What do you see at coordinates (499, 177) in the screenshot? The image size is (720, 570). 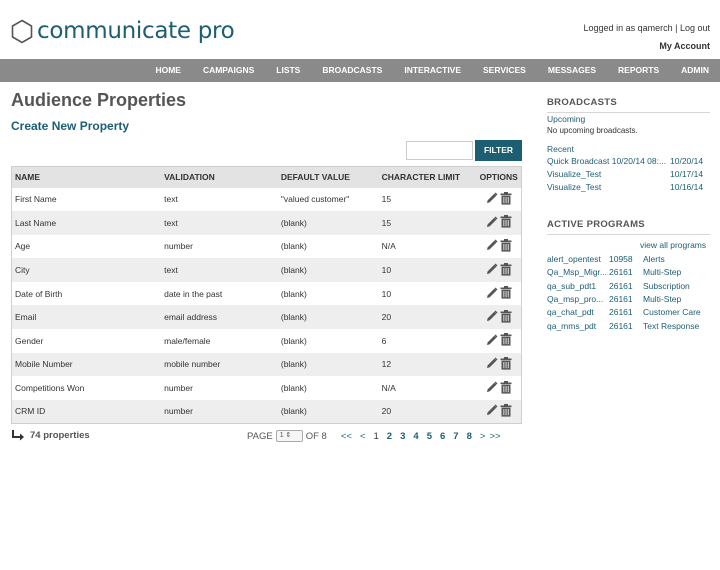 I see `col-options: OPTIONS` at bounding box center [499, 177].